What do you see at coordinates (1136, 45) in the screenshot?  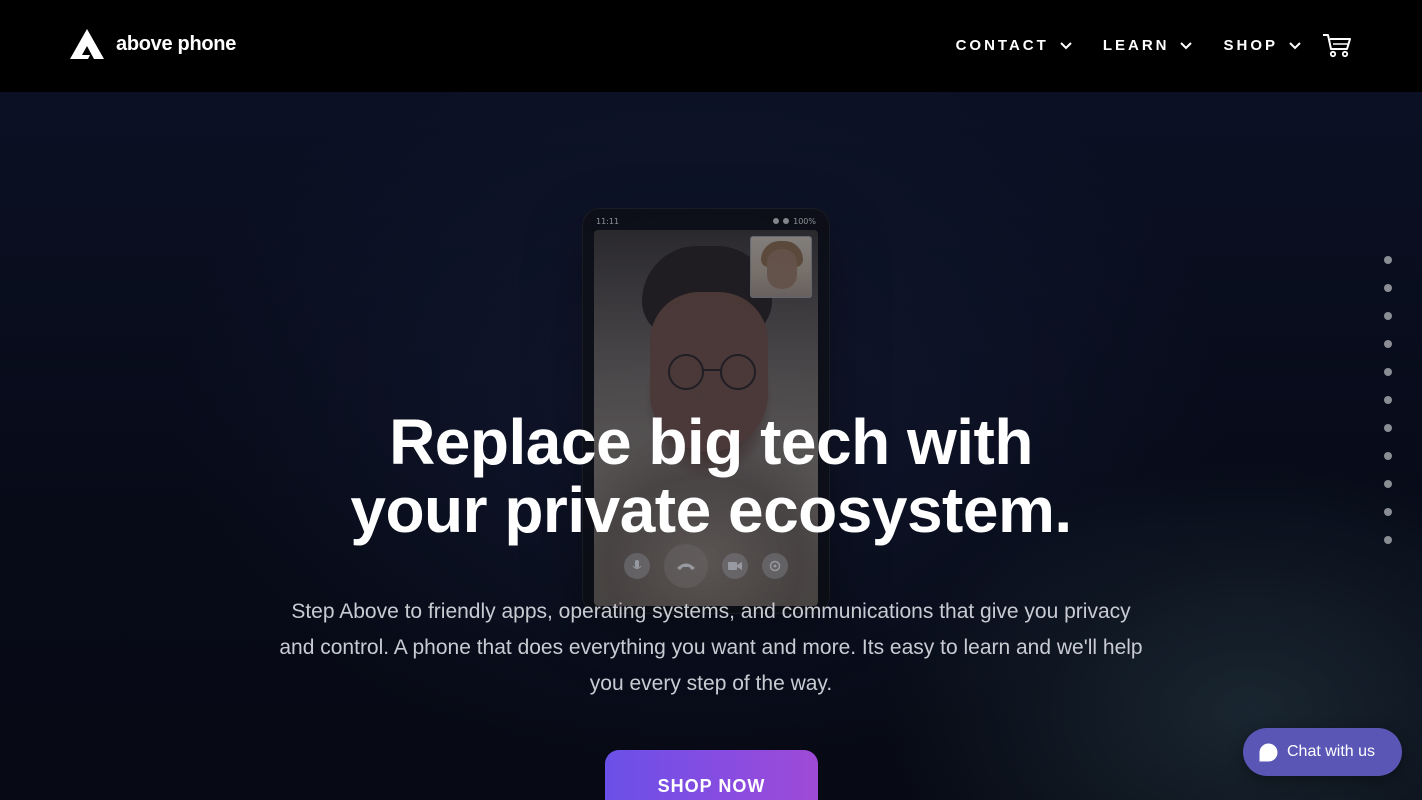 I see `nav-learn-label: LEARN` at bounding box center [1136, 45].